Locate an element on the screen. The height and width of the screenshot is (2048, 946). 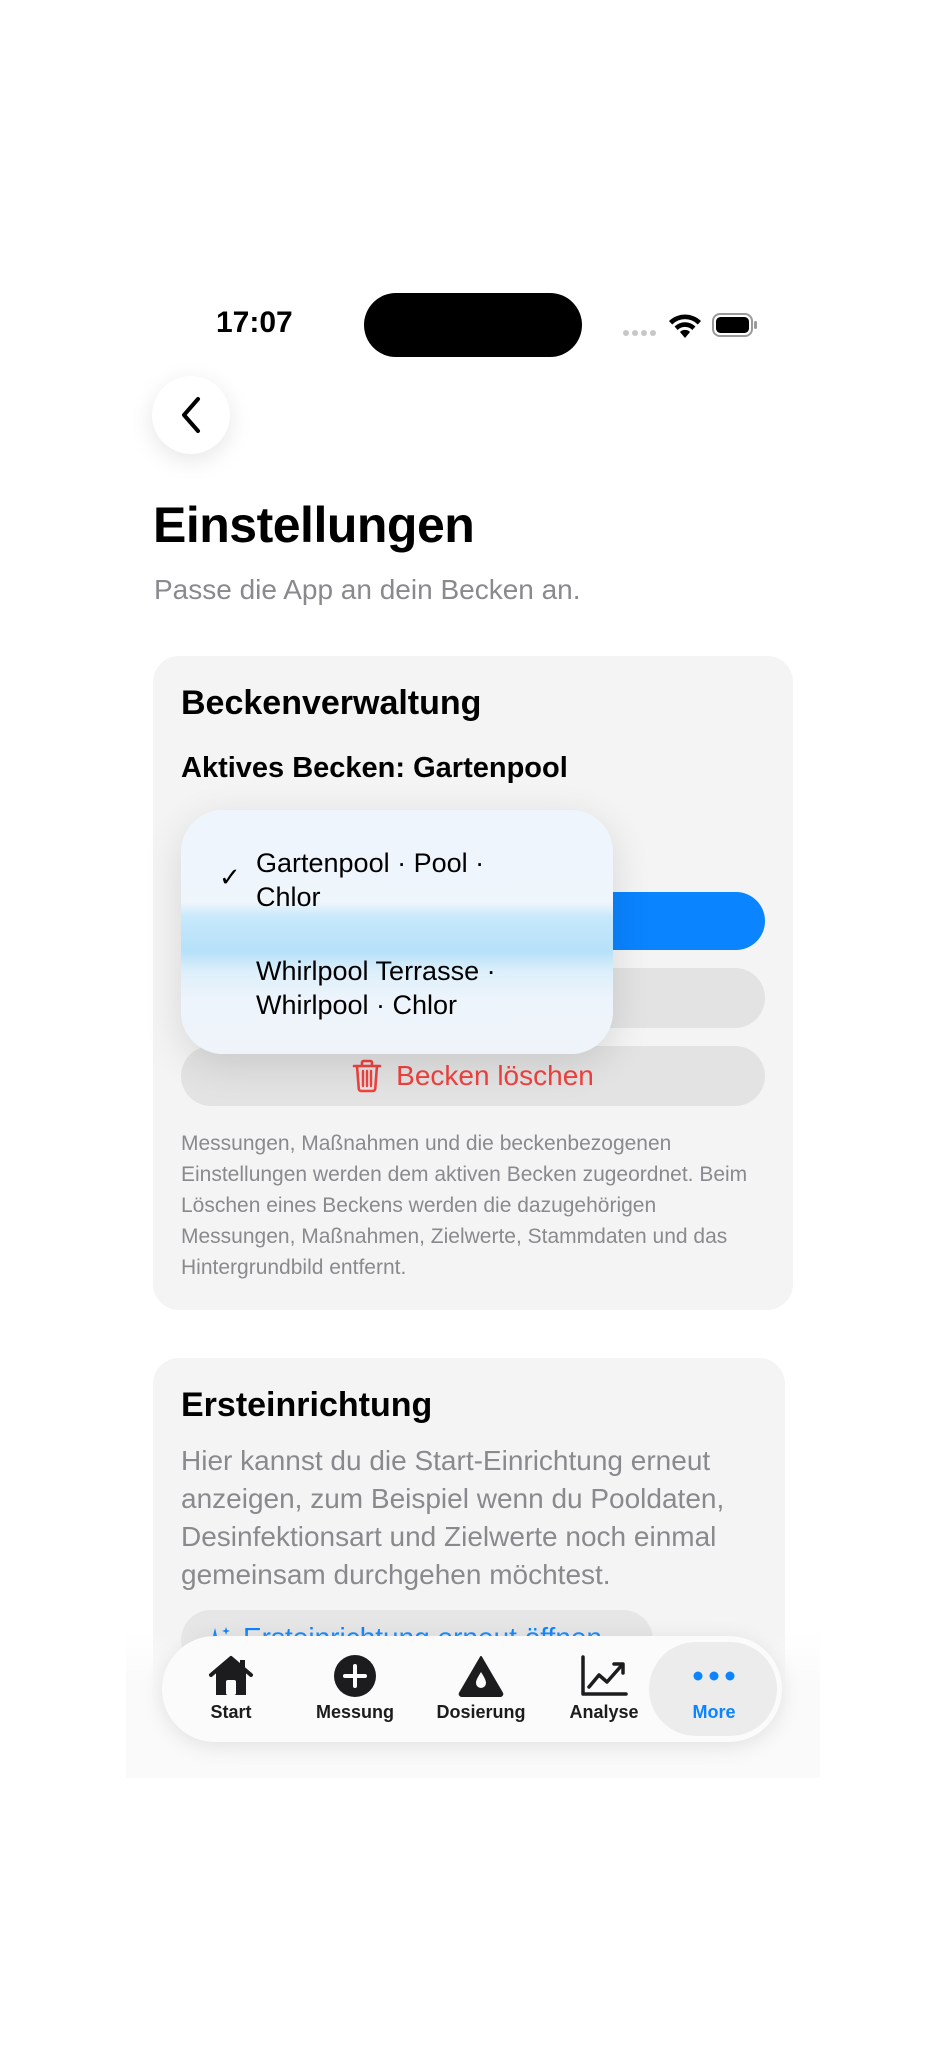
tab-label: Analyse is located at coordinates (604, 1712).